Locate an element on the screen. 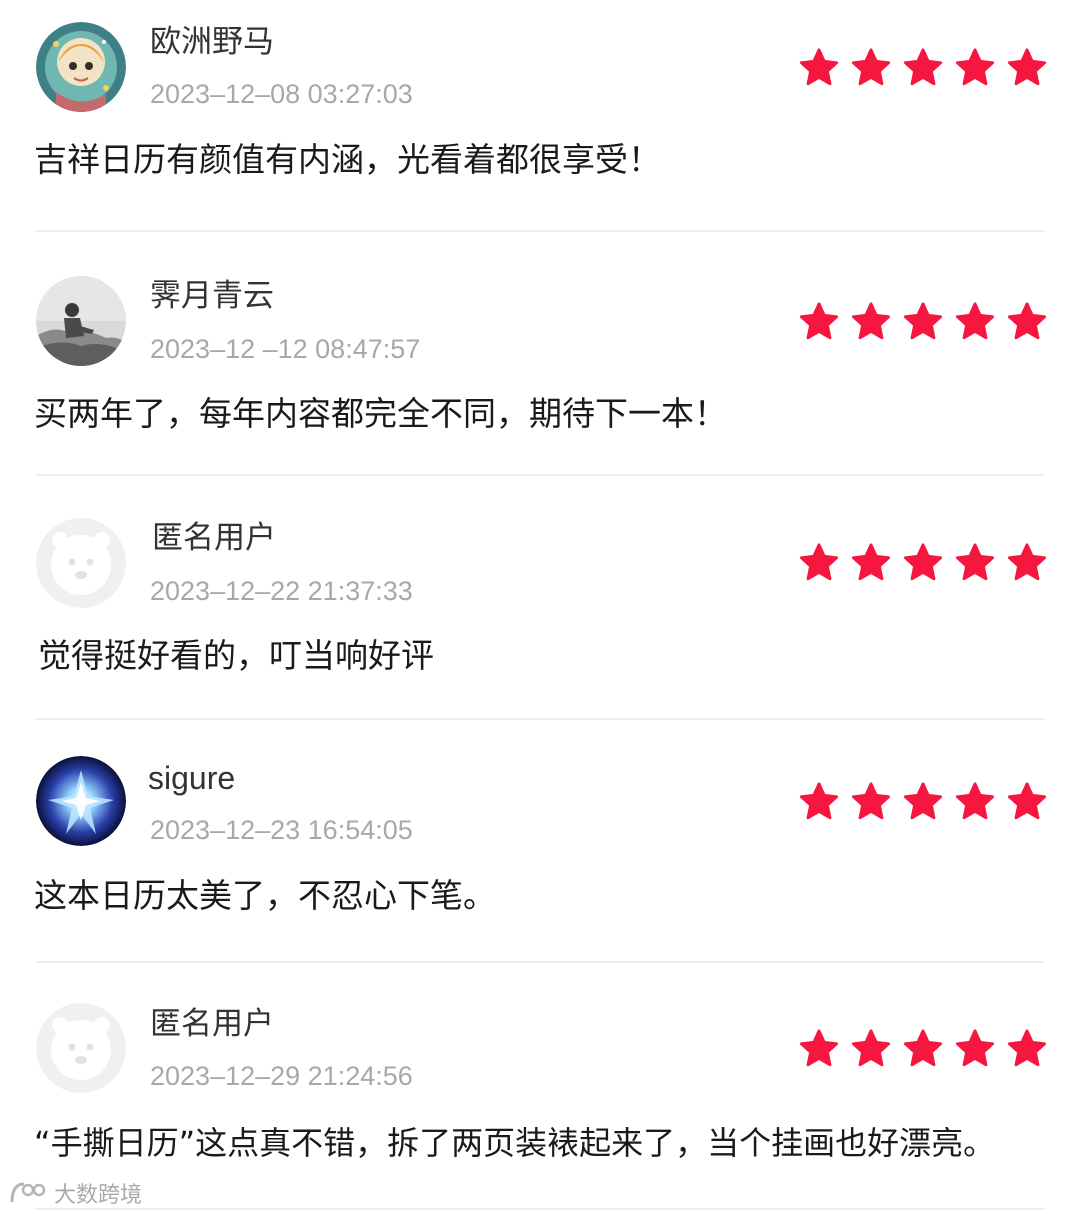 Image resolution: width=1080 pixels, height=1213 pixels. review-comment: 觉得挺好看的，叮当响好评 is located at coordinates (236, 655).